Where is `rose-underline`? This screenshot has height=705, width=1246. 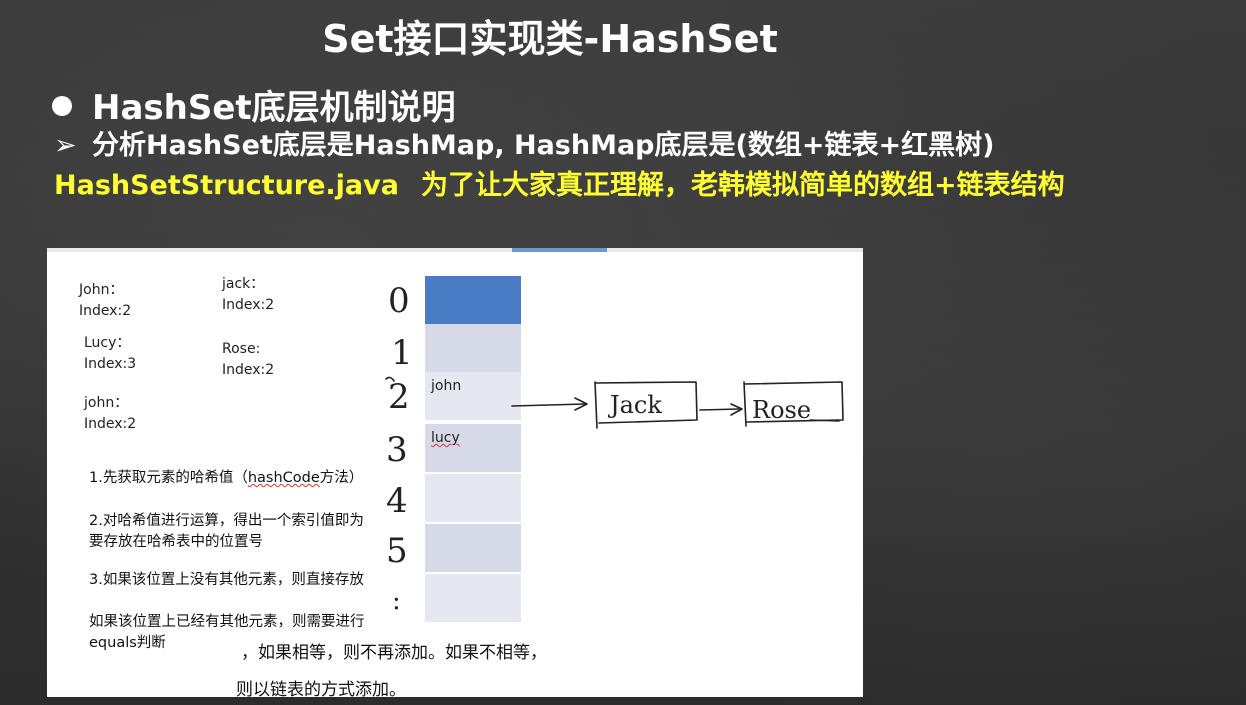
rose-underline is located at coordinates (824, 420).